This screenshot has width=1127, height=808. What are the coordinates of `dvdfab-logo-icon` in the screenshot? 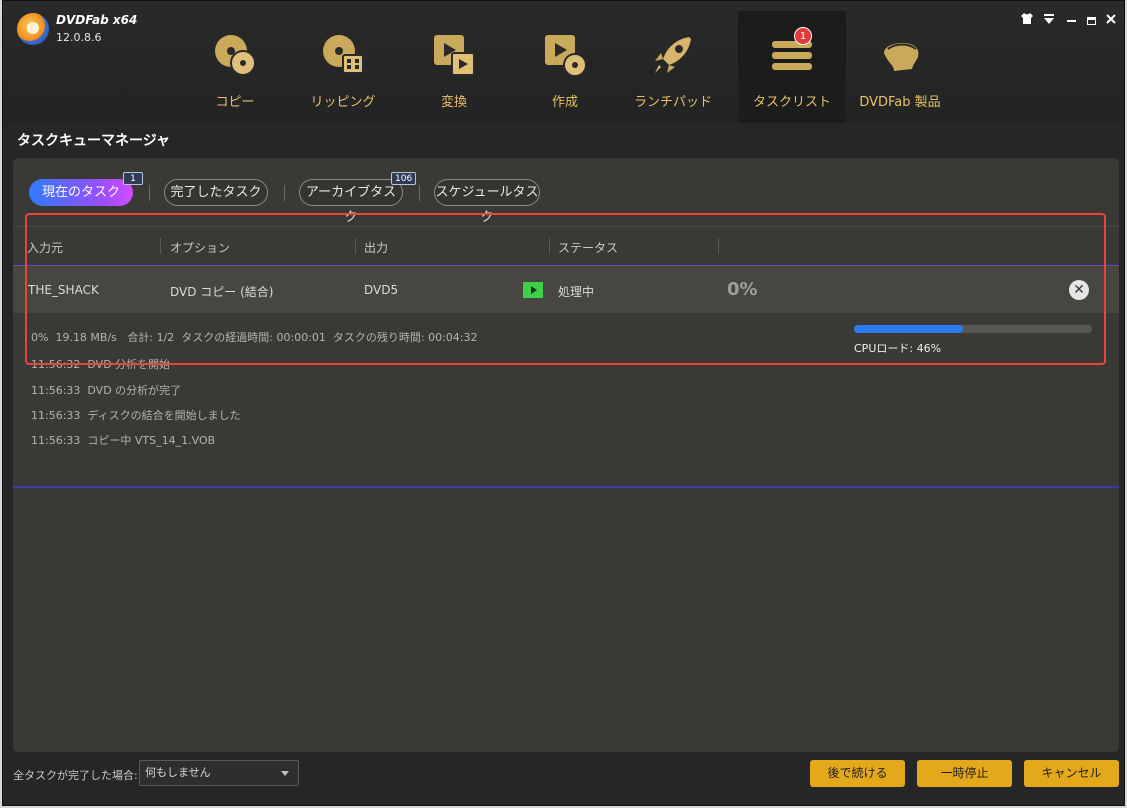 It's located at (33, 29).